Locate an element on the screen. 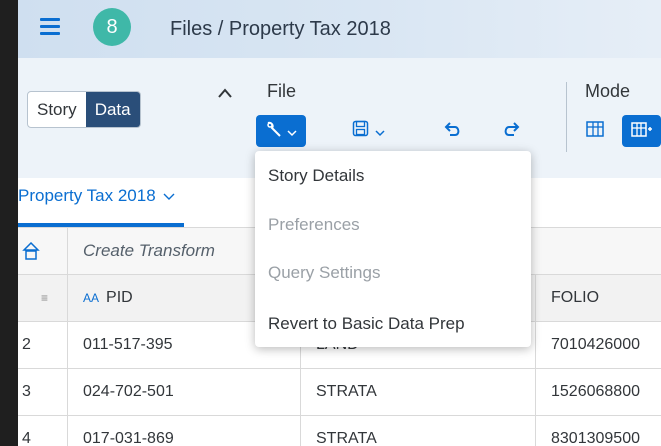  undo-icon is located at coordinates (453, 131).